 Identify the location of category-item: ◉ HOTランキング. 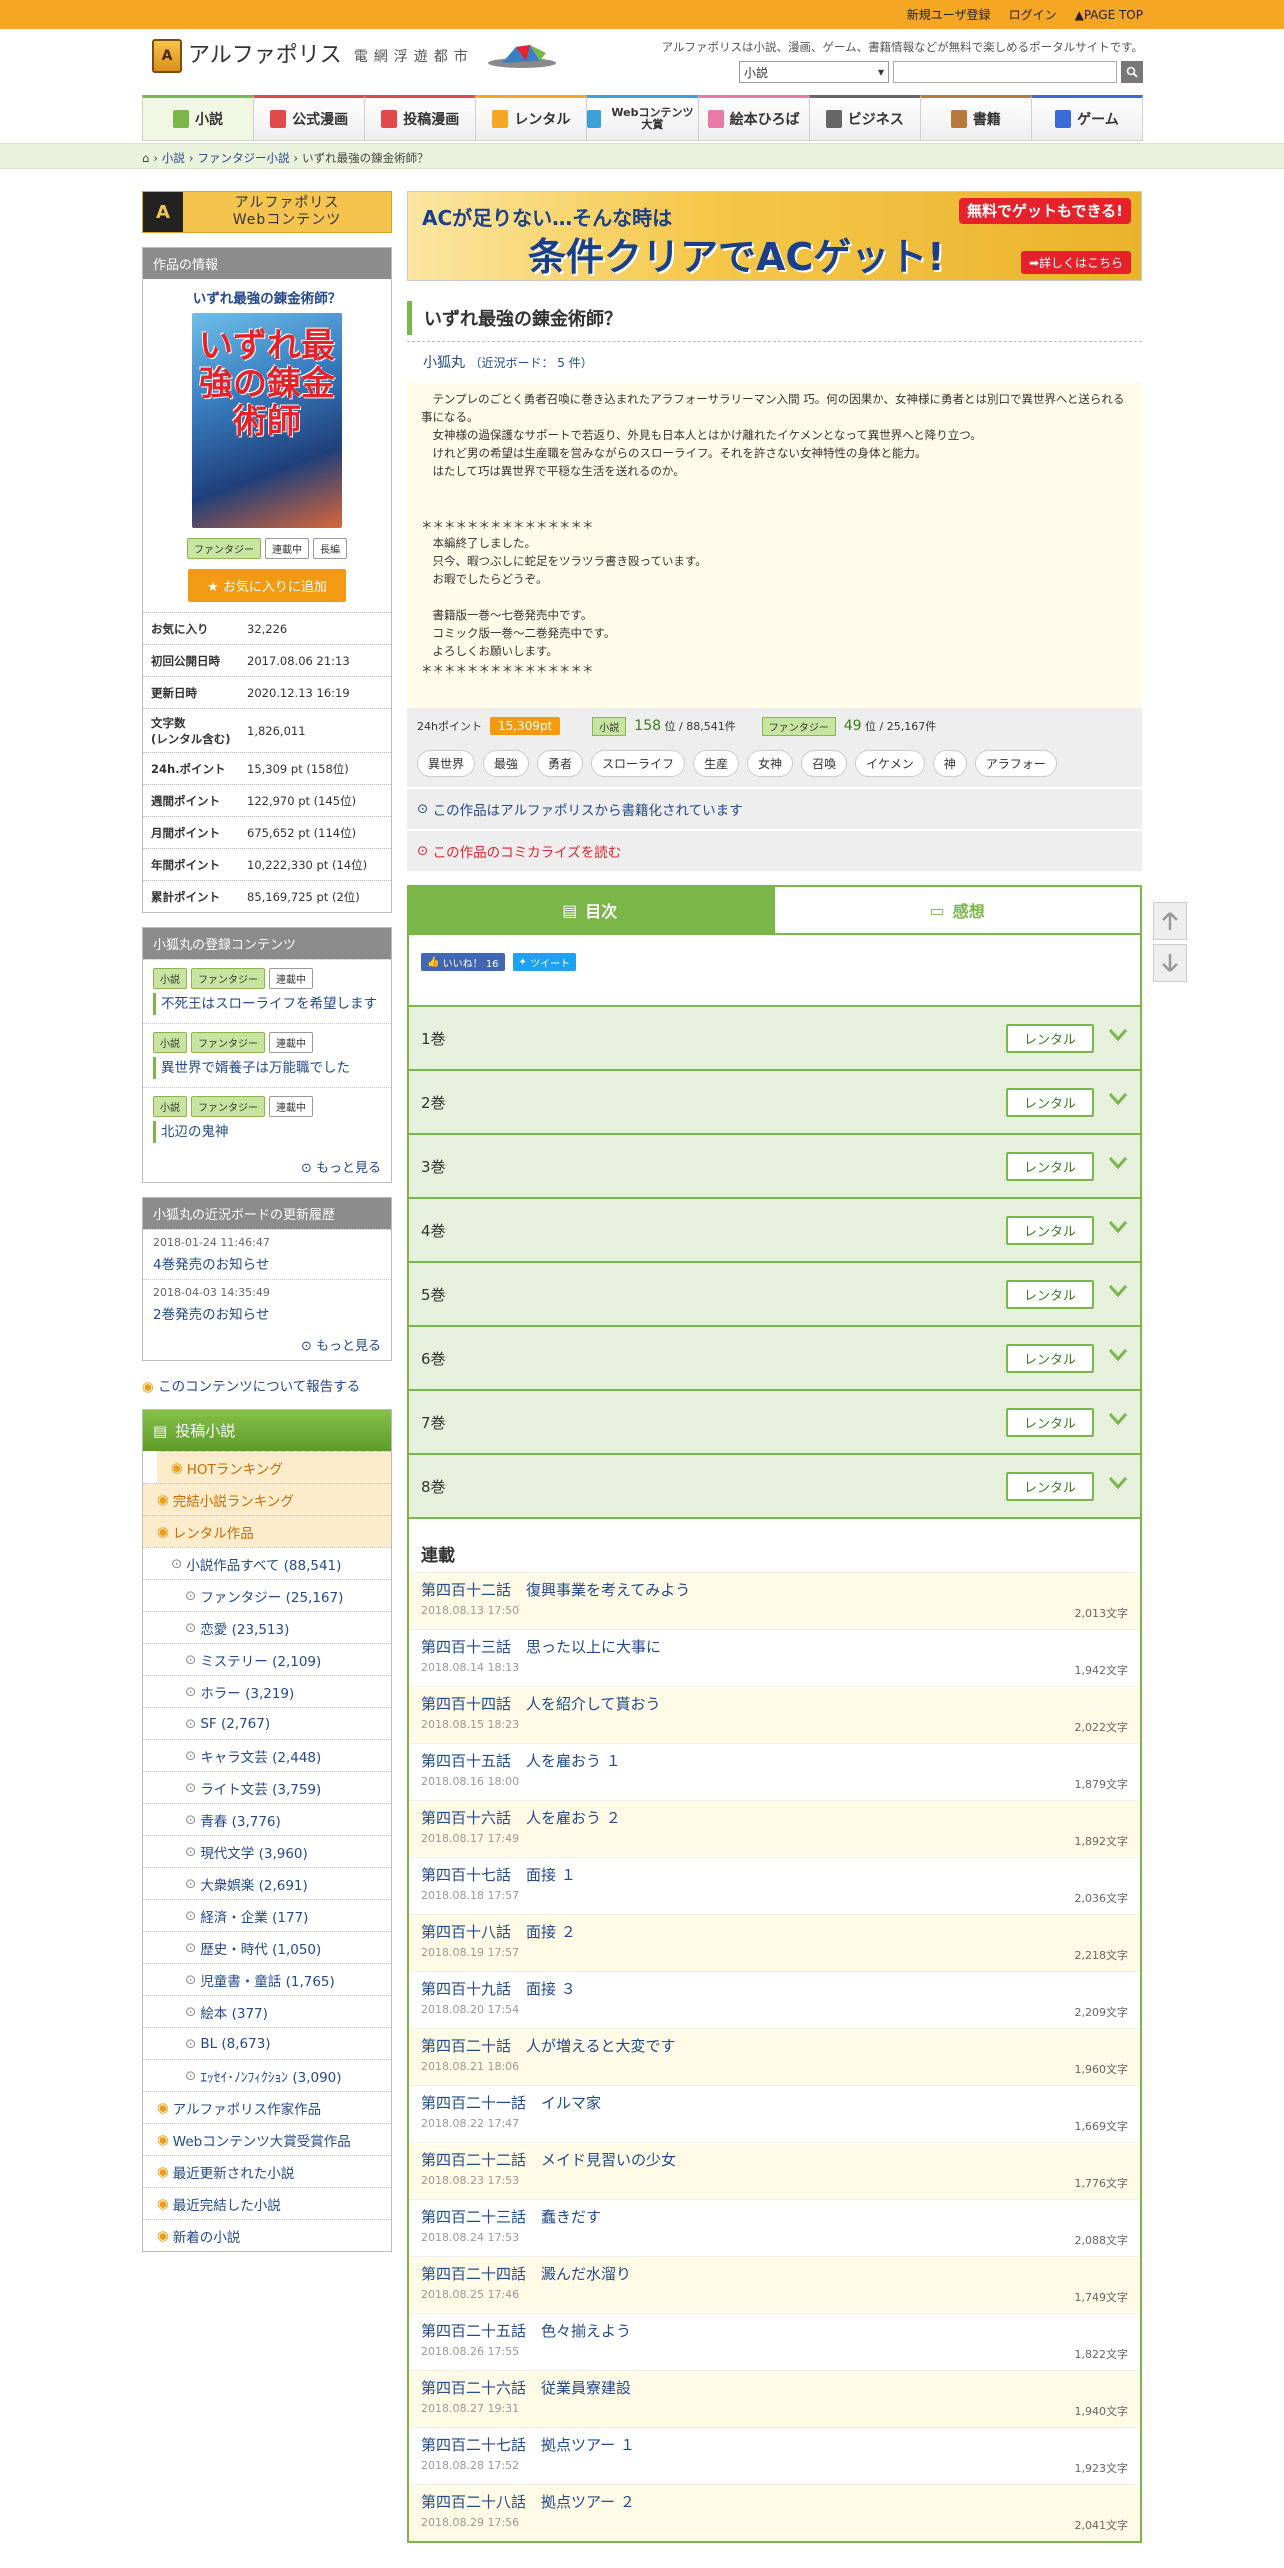
(274, 1467).